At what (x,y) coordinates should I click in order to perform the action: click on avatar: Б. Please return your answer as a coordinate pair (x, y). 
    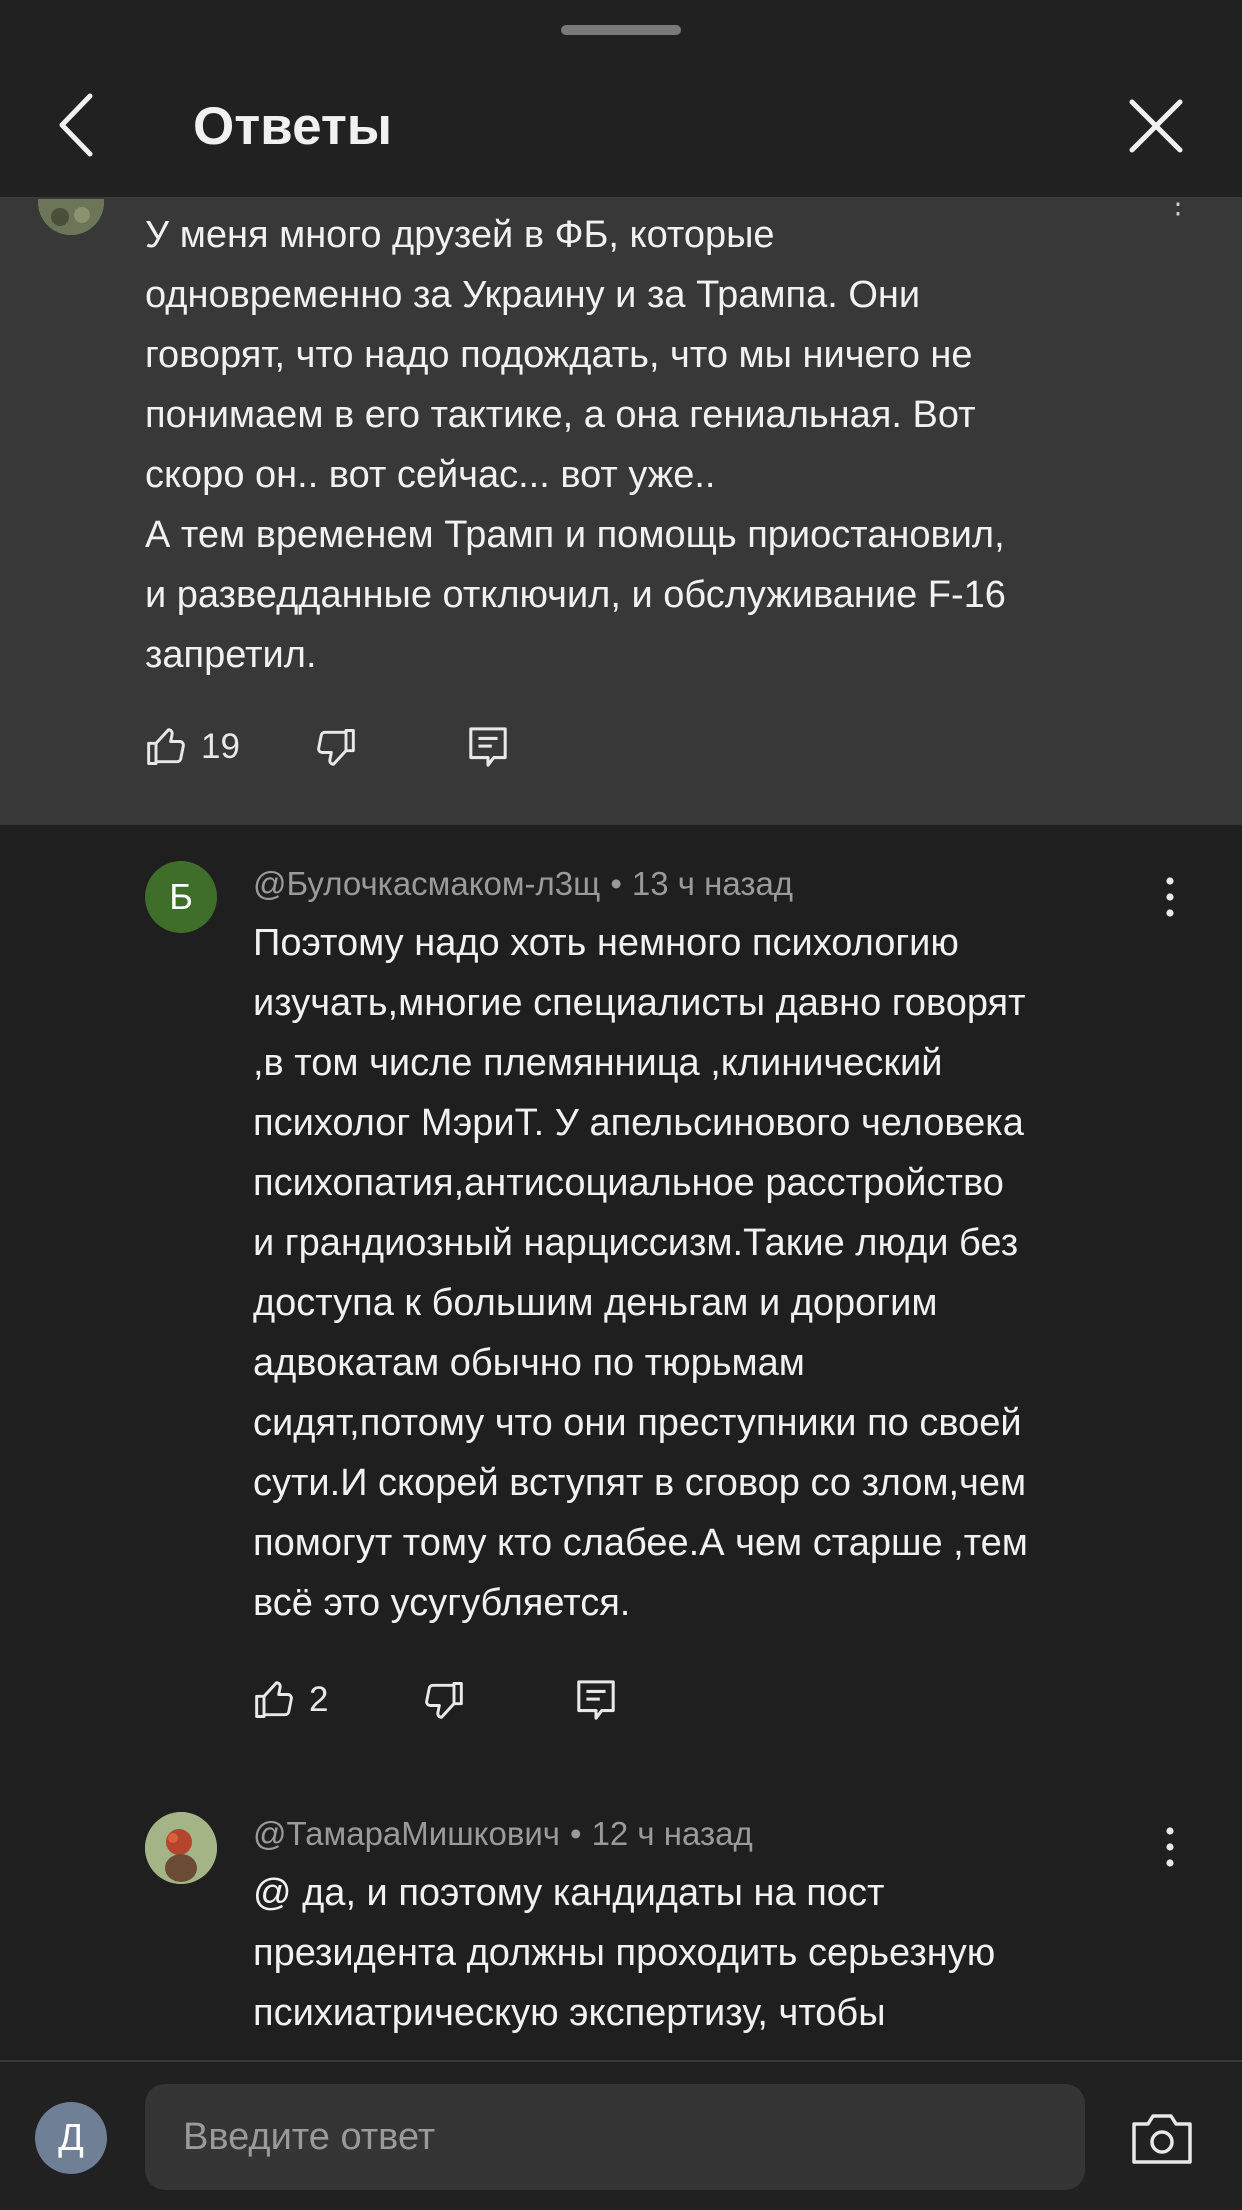
    Looking at the image, I should click on (181, 897).